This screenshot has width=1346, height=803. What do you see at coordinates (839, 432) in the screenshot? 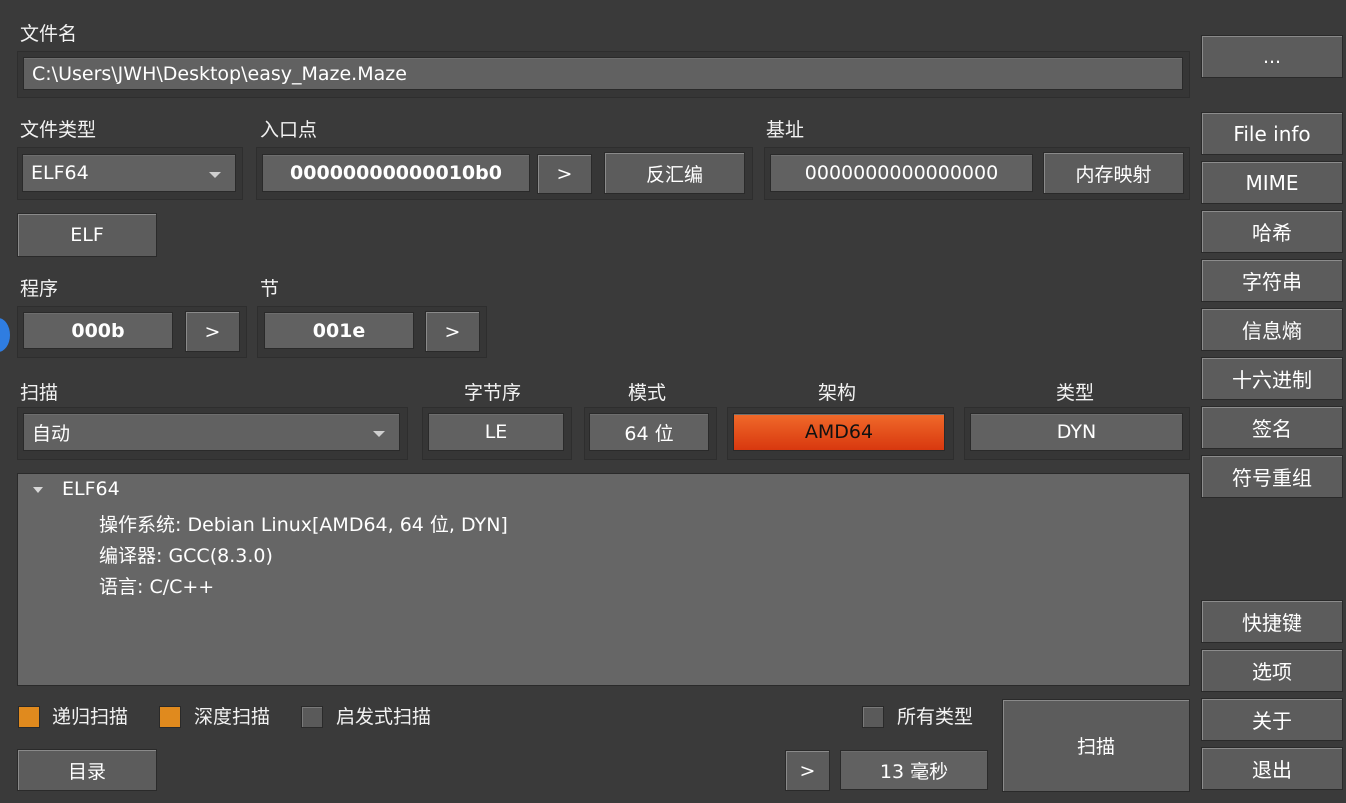
I see `arch-value: AMD64` at bounding box center [839, 432].